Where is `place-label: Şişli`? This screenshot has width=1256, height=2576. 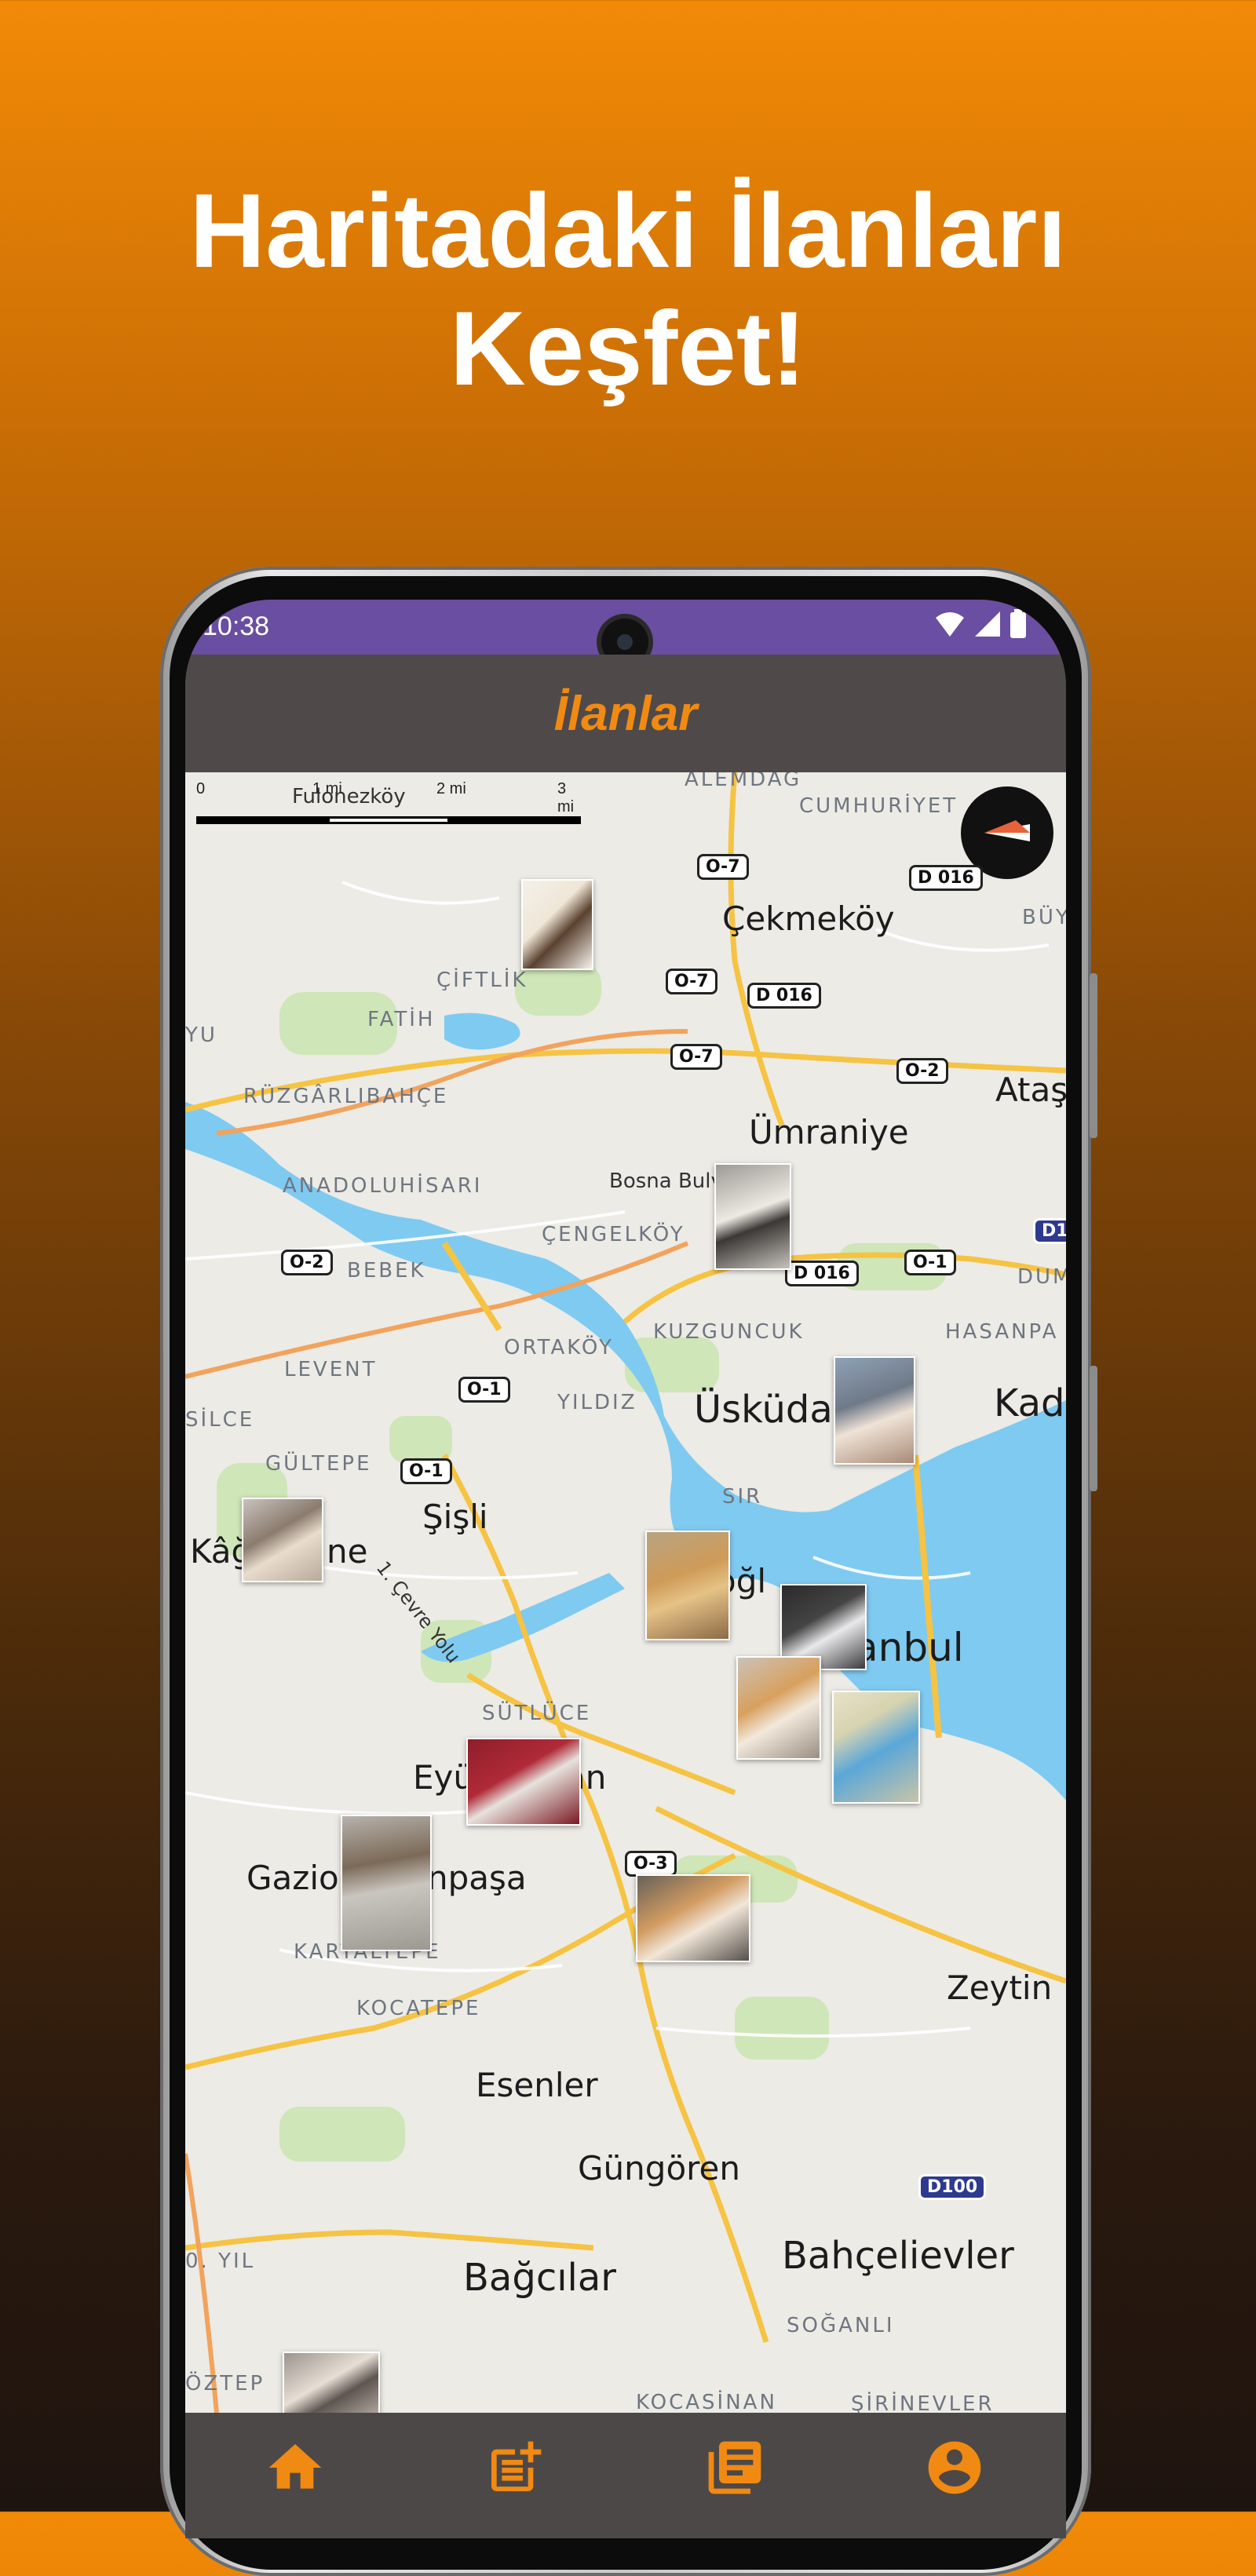
place-label: Şişli is located at coordinates (455, 1517).